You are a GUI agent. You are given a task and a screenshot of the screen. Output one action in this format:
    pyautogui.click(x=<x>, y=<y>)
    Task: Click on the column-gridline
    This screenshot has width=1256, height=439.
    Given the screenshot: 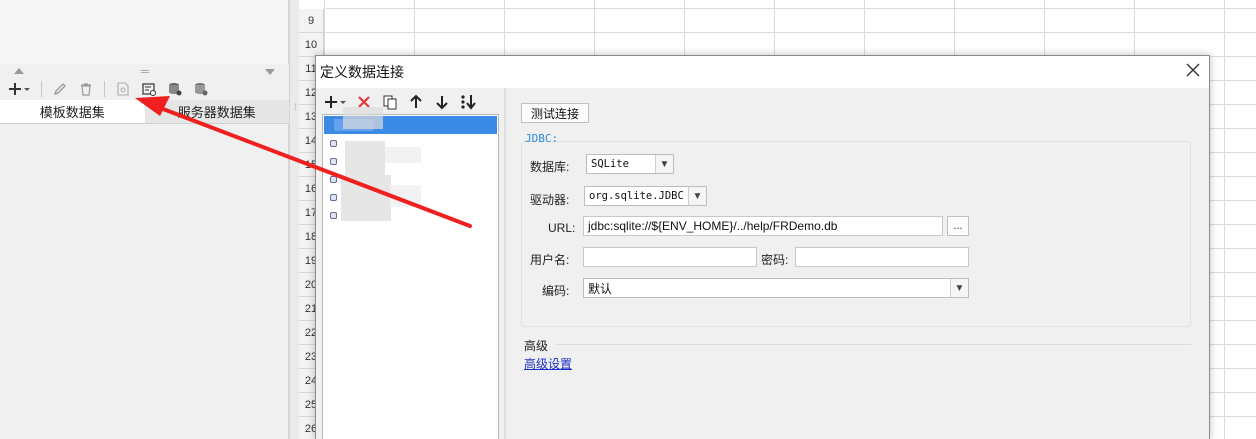 What is the action you would take?
    pyautogui.click(x=1224, y=219)
    